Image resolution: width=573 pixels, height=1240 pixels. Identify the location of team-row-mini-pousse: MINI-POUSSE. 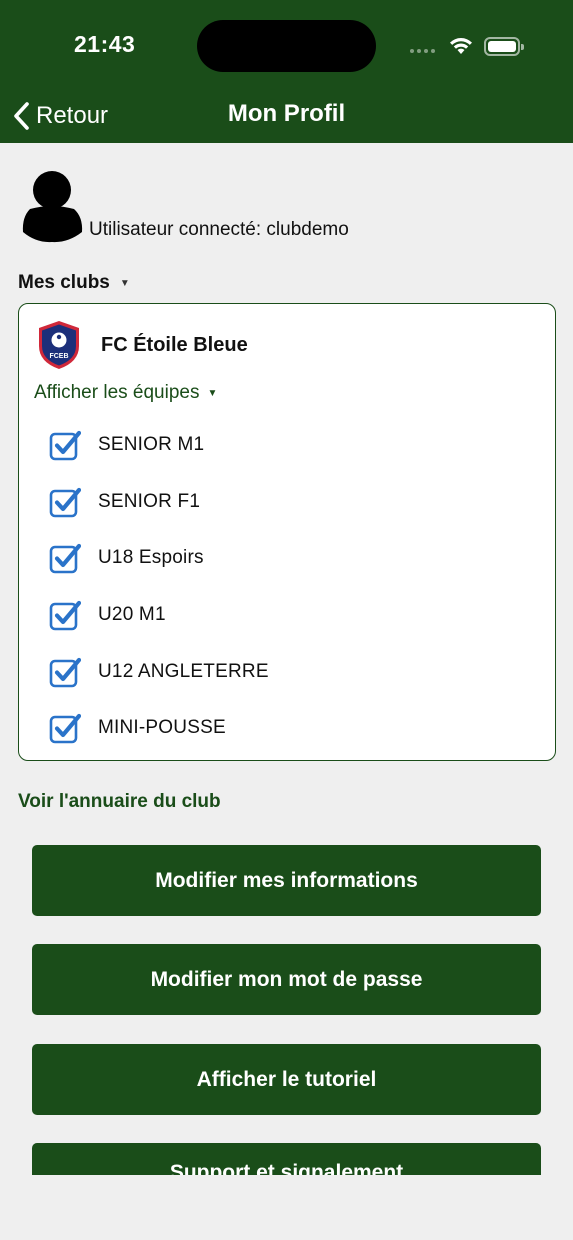
(159, 728).